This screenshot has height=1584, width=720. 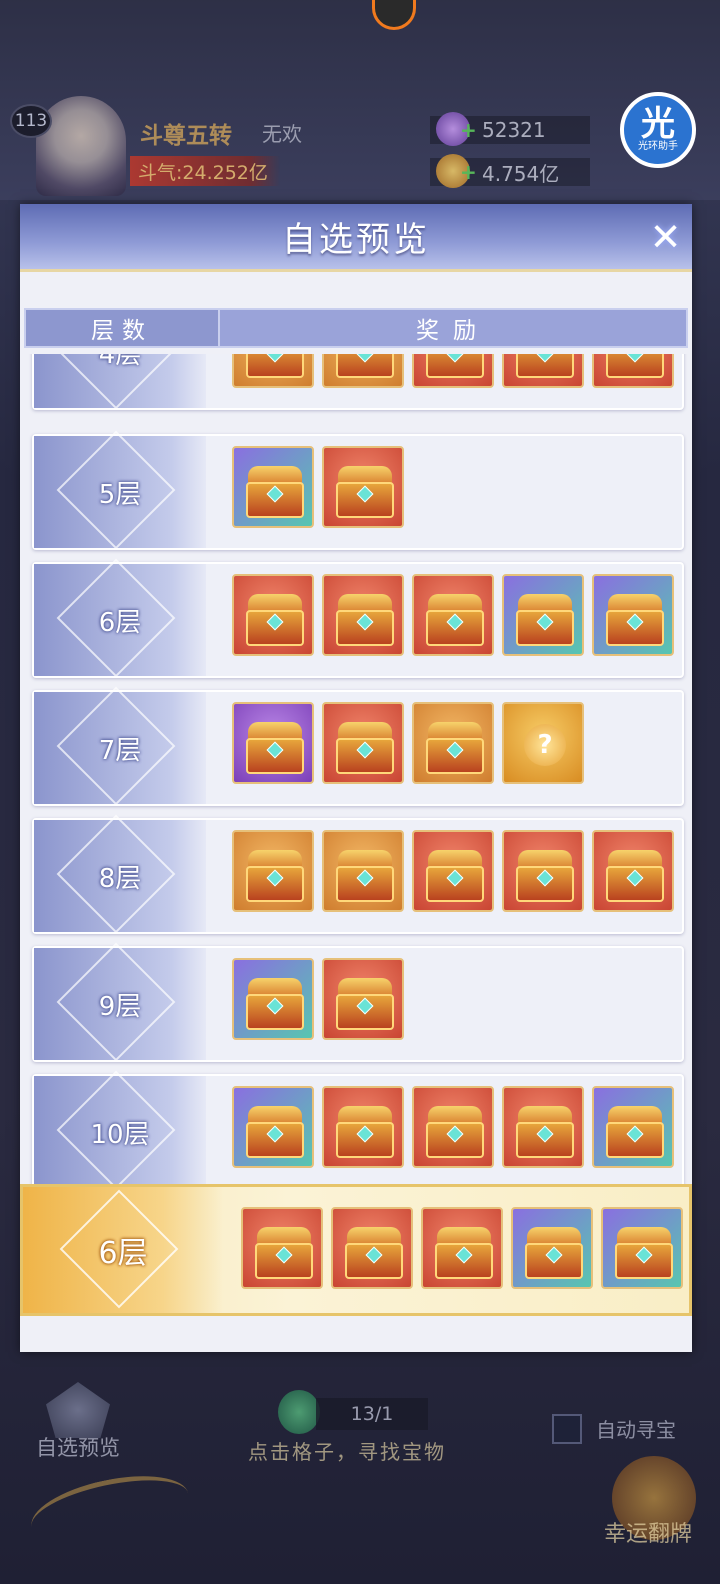 I want to click on decor-swoosh, so click(x=110, y=1510).